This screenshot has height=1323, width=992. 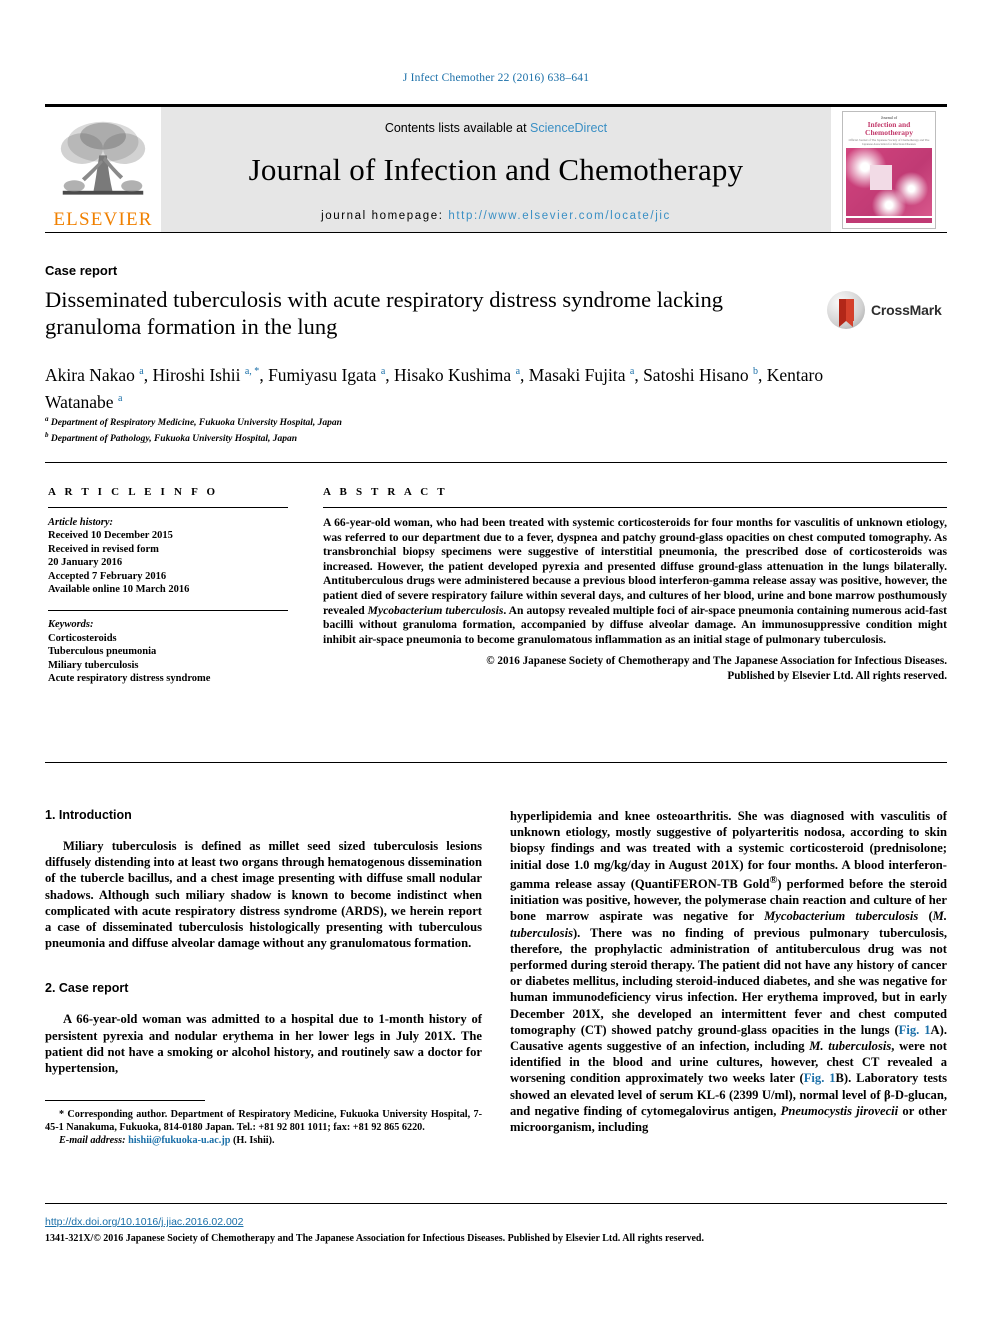 I want to click on history-item: Received 10 December 2015, so click(x=110, y=536).